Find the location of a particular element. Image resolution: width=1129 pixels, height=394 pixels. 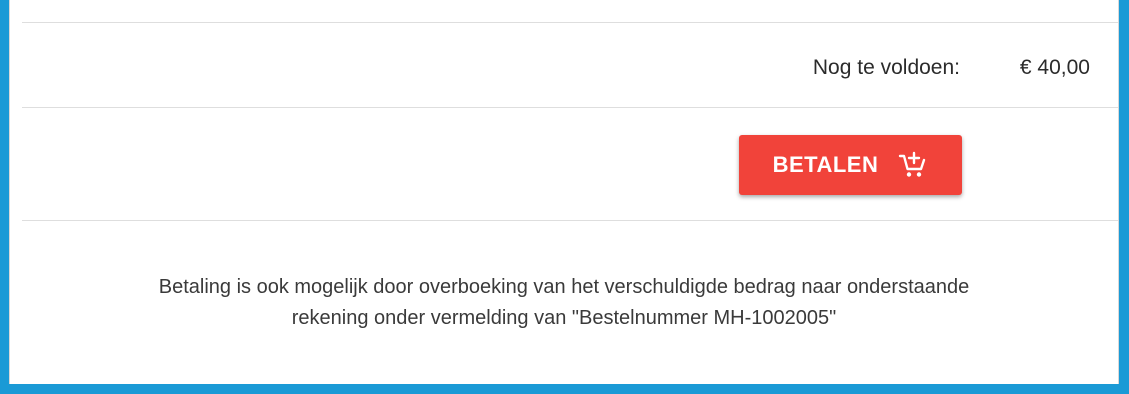

divider-top is located at coordinates (570, 22).